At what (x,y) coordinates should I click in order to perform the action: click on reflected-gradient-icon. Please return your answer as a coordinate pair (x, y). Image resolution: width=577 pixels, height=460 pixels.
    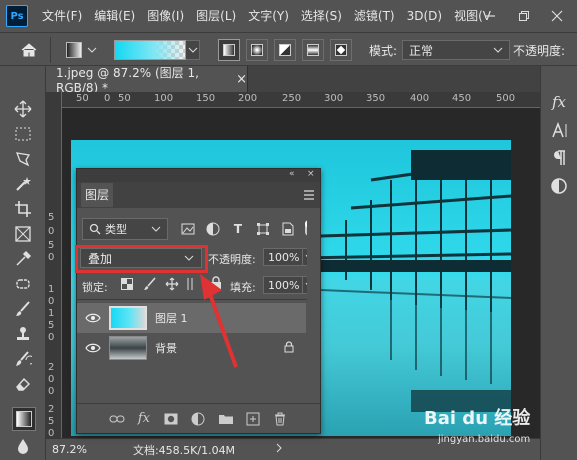
    Looking at the image, I should click on (313, 50).